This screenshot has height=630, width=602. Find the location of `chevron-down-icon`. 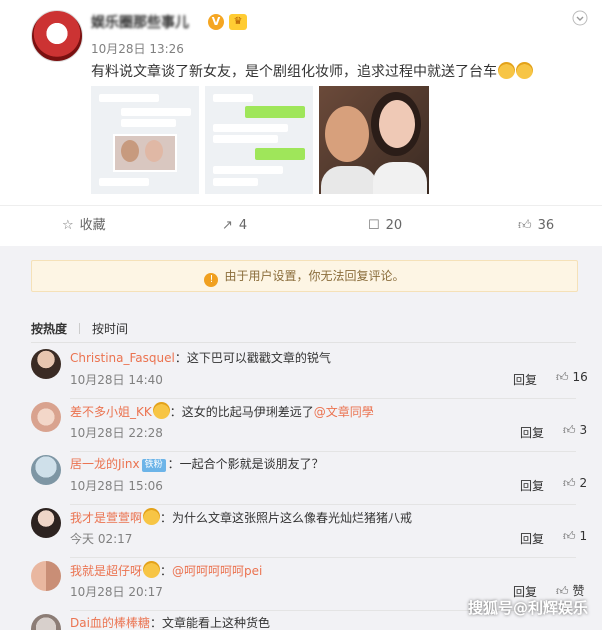

chevron-down-icon is located at coordinates (580, 18).